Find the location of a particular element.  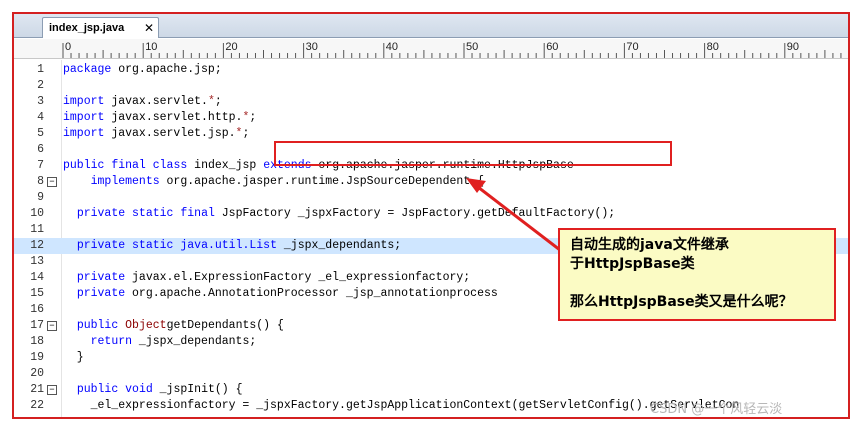

line-number: 3 is located at coordinates (40, 101).